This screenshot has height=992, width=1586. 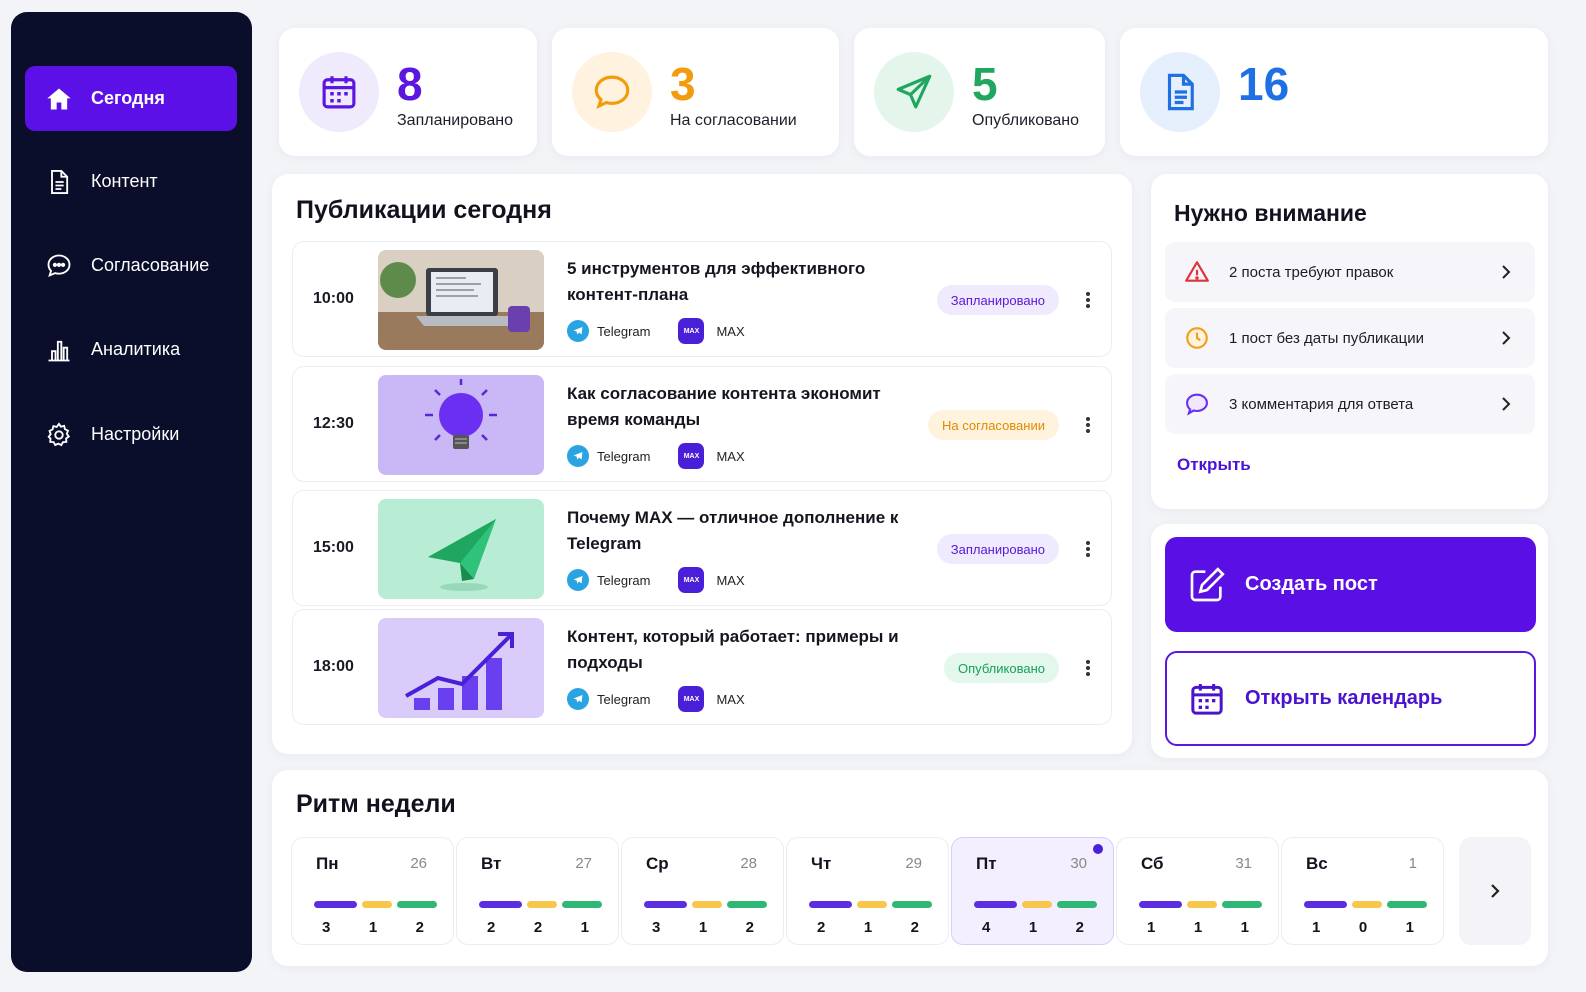 I want to click on status-badge: На согласовании, so click(x=993, y=425).